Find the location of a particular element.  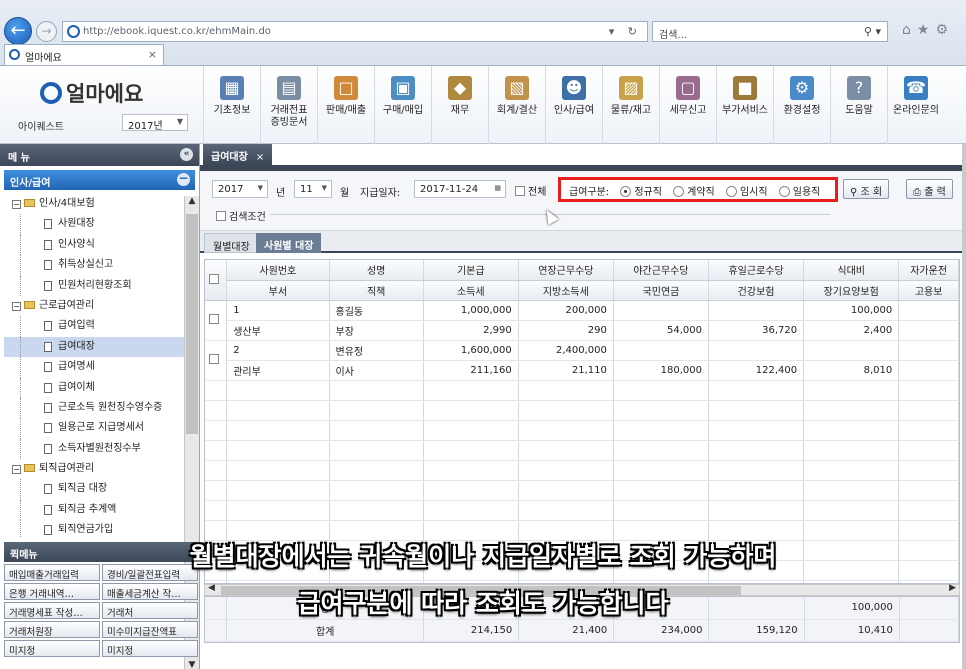

table-cell: 1 is located at coordinates (278, 310).